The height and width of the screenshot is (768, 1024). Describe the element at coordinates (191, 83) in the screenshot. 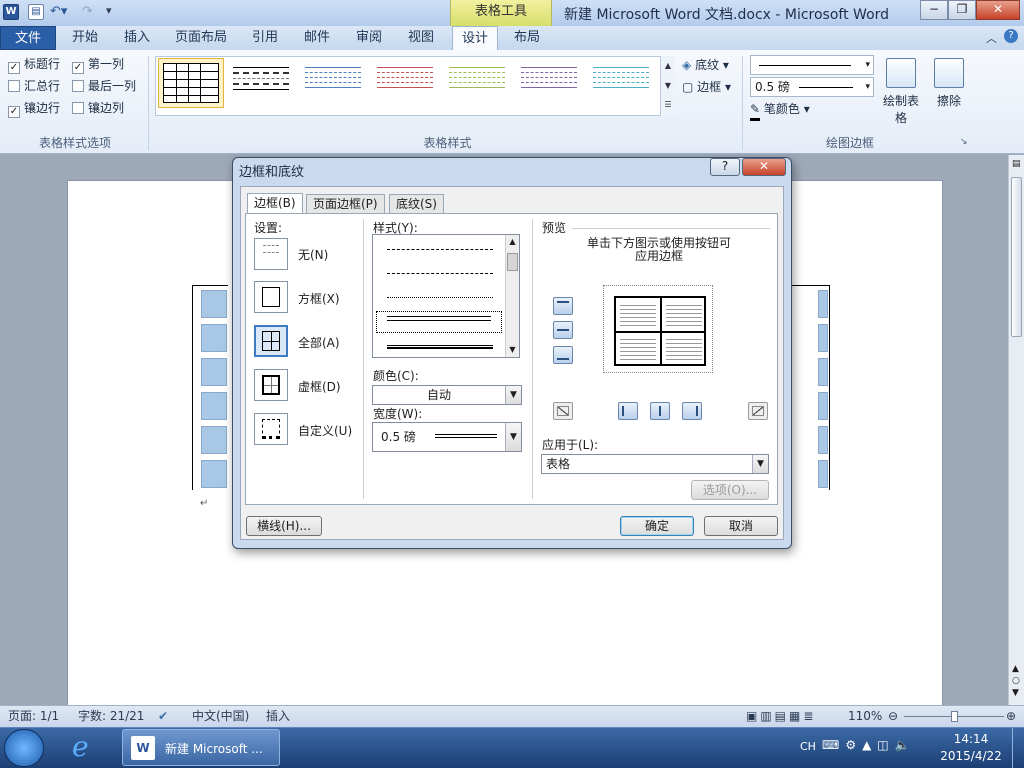

I see `table-style-grid-selected` at that location.